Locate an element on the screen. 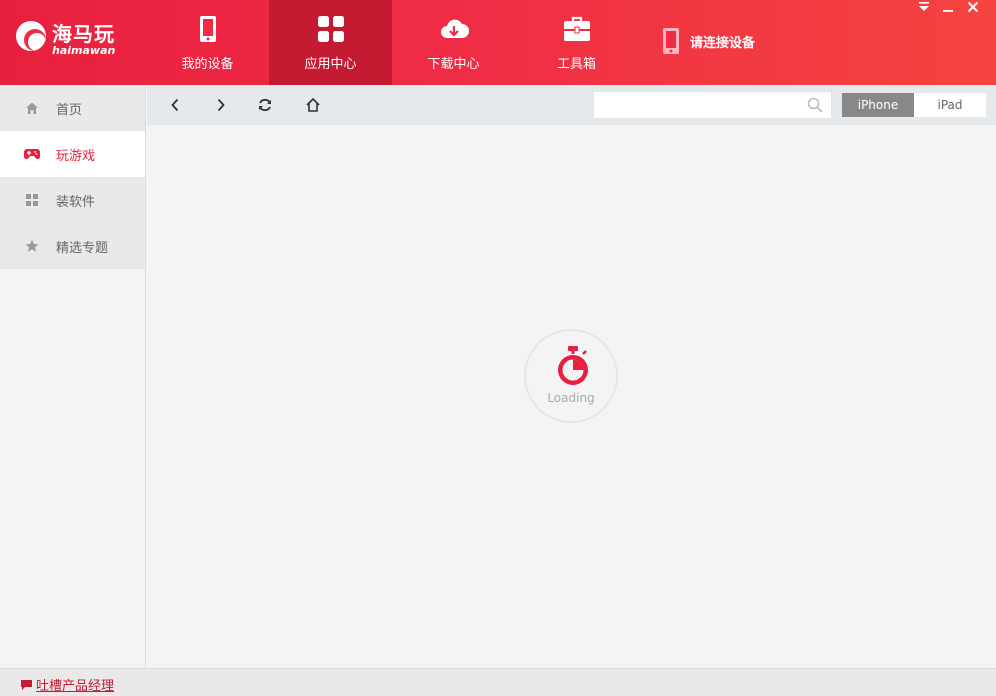  logo-text: 海马玩 is located at coordinates (83, 34).